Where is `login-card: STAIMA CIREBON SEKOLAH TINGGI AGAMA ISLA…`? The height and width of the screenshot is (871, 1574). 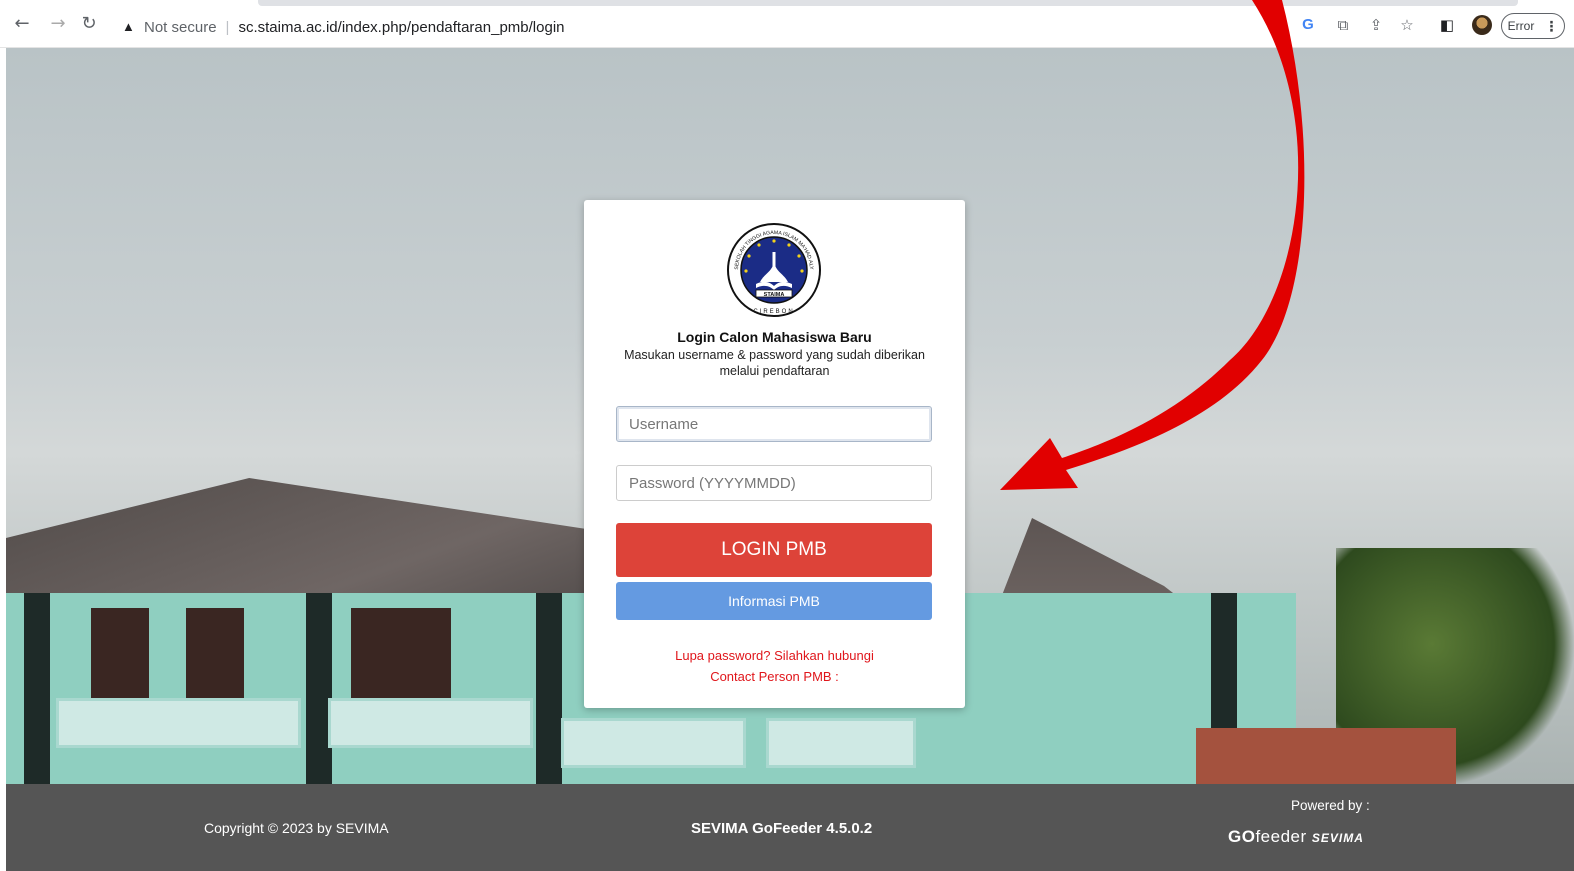
login-card: STAIMA CIREBON SEKOLAH TINGGI AGAMA ISLA… is located at coordinates (774, 454).